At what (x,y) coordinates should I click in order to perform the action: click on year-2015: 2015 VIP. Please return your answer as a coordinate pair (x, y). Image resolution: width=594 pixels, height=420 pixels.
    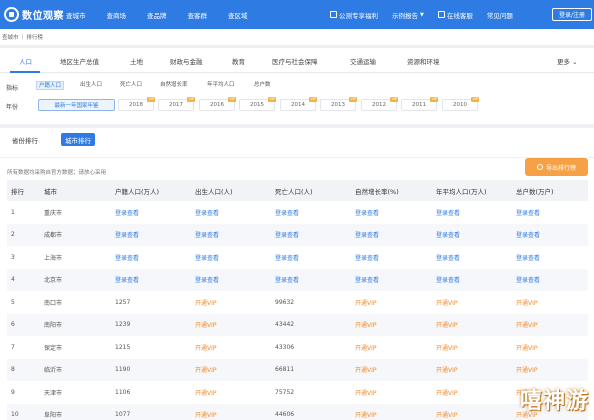
    Looking at the image, I should click on (257, 104).